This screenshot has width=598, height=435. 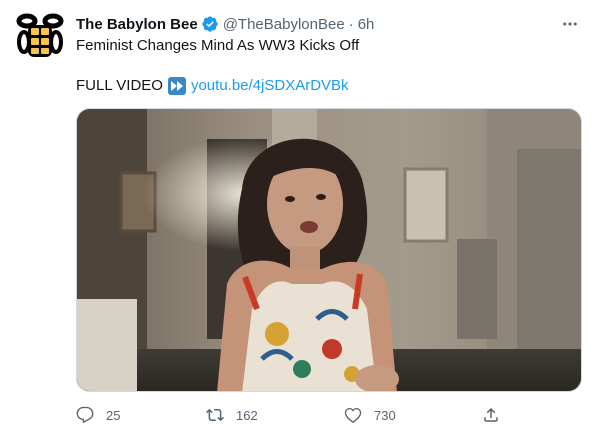 What do you see at coordinates (270, 86) in the screenshot?
I see `video-link: youtu.be/4jSDXArDVBk` at bounding box center [270, 86].